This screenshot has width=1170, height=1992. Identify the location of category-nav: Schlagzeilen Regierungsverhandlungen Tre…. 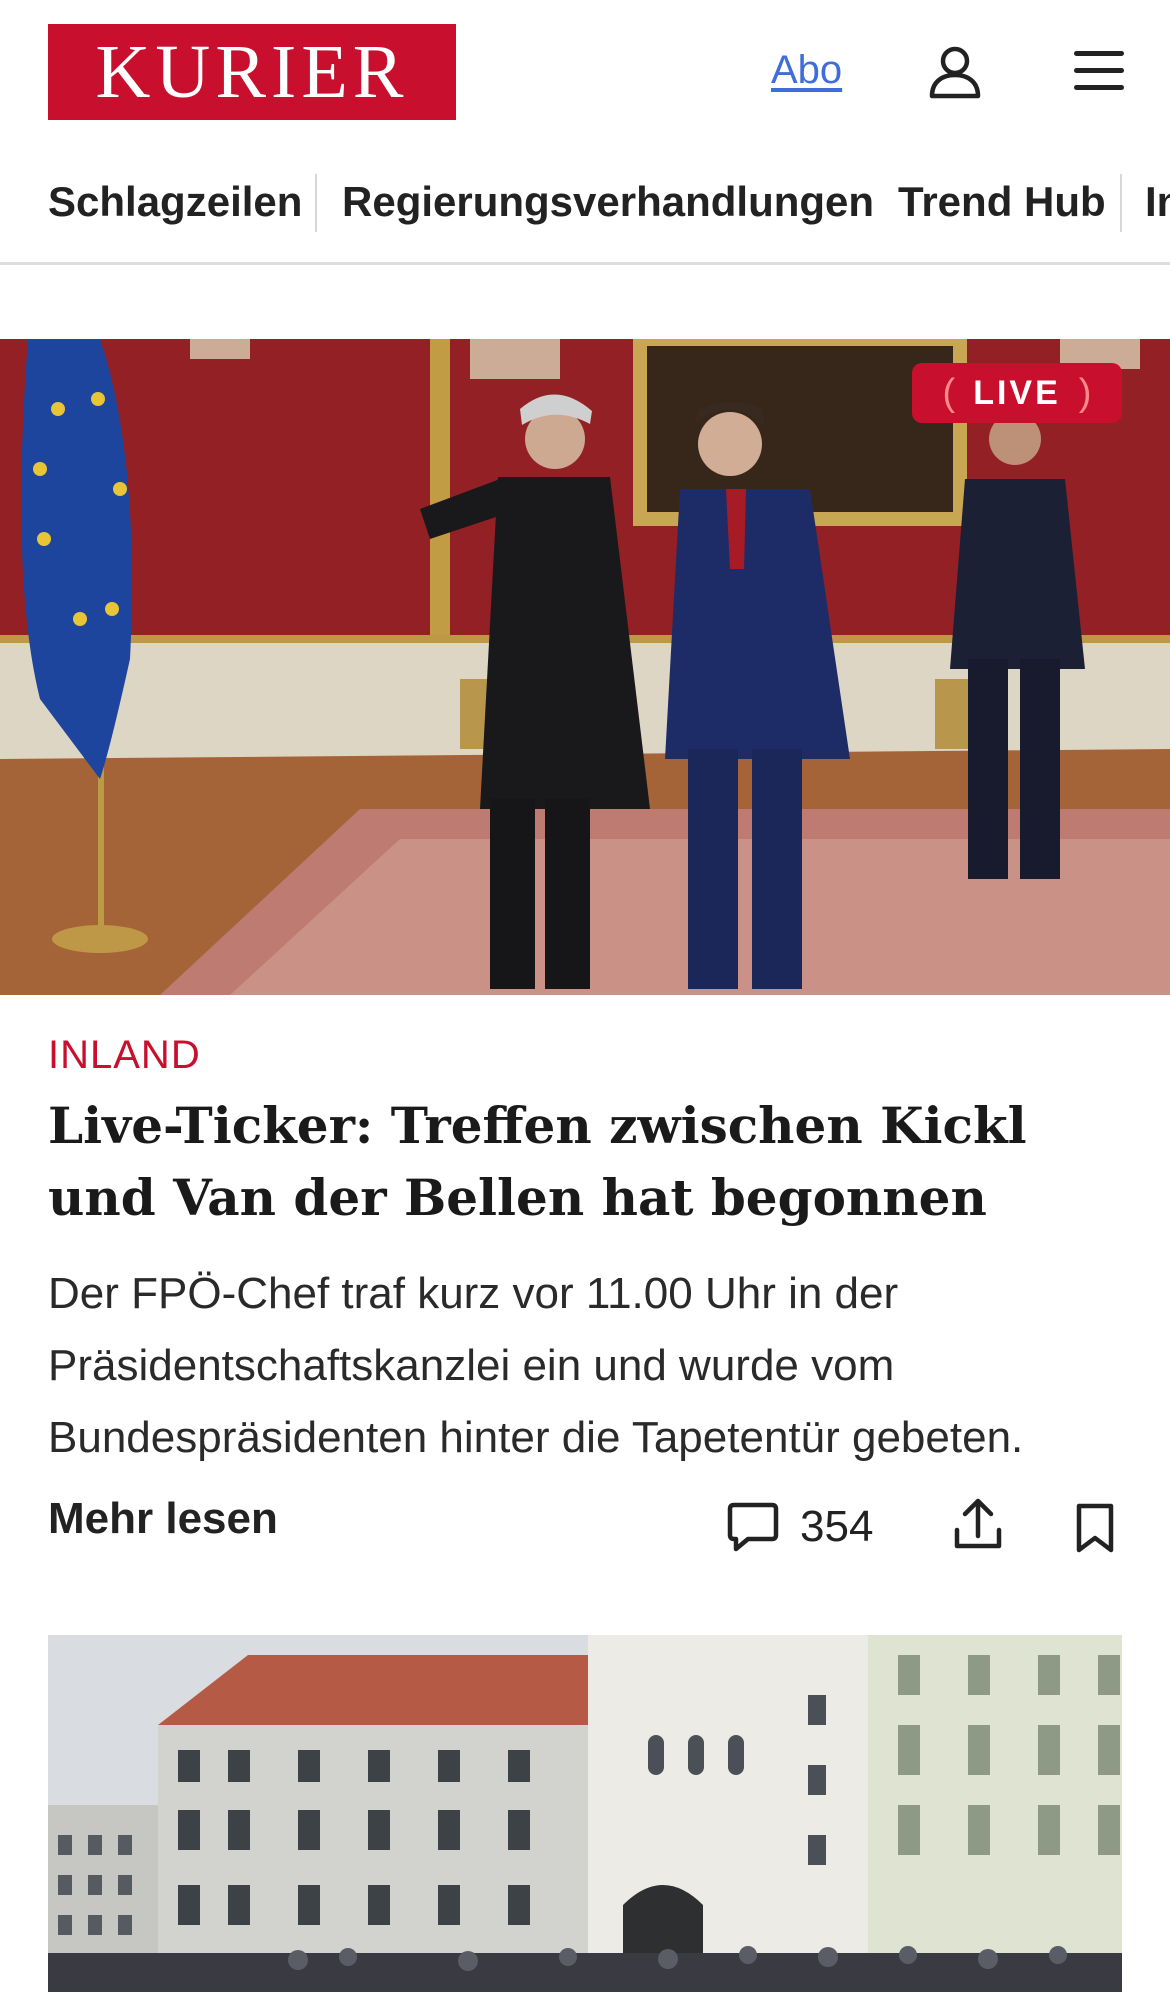
(585, 215).